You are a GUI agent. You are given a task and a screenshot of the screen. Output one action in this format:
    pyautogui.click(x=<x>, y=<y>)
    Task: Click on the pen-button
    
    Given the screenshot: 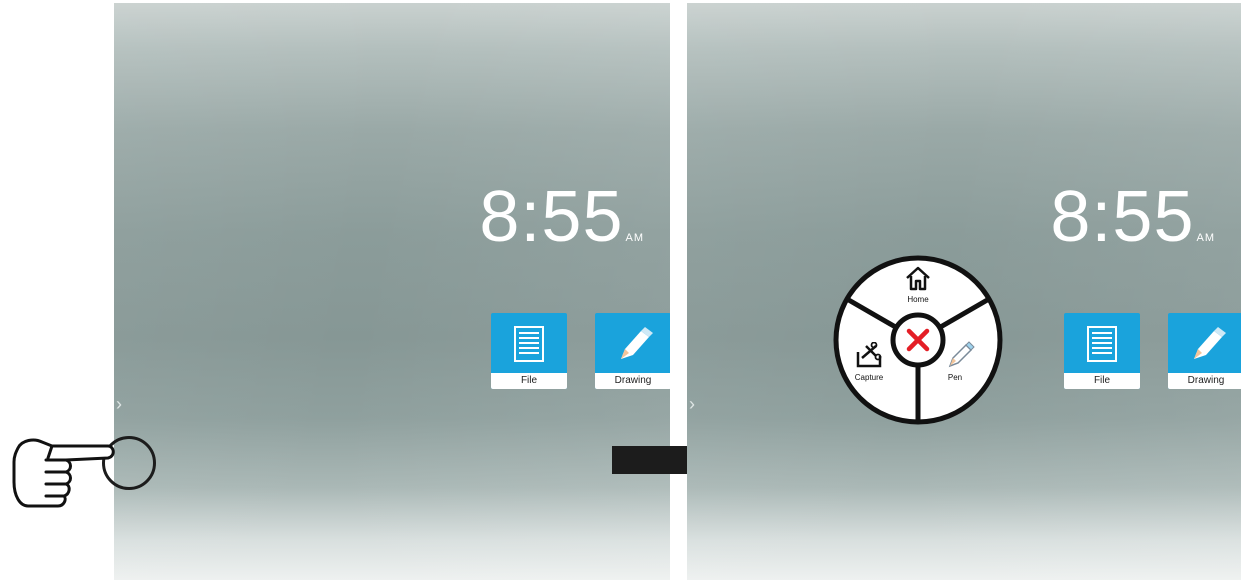 What is the action you would take?
    pyautogui.click(x=966, y=361)
    